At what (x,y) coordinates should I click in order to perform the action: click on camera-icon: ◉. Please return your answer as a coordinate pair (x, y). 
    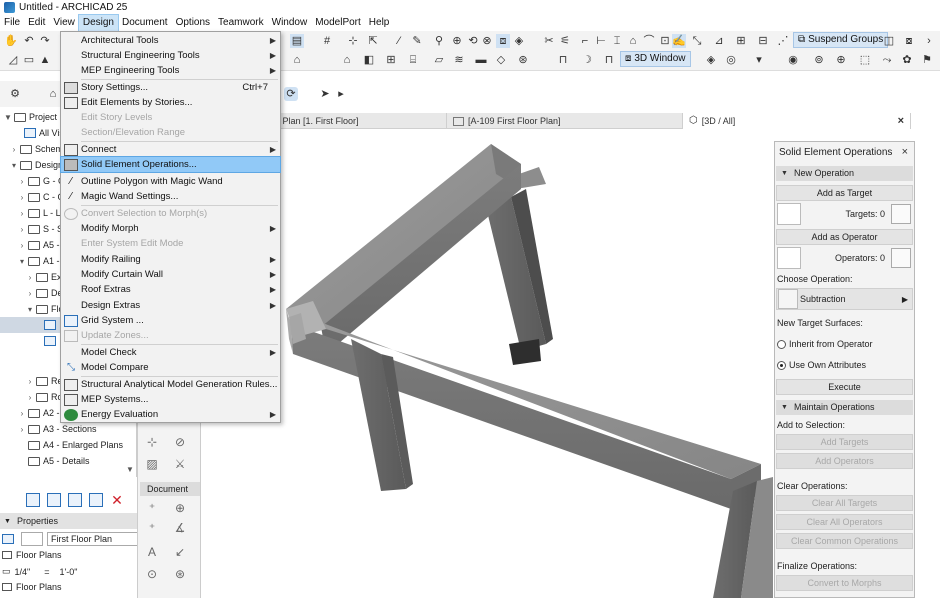
    Looking at the image, I should click on (793, 60).